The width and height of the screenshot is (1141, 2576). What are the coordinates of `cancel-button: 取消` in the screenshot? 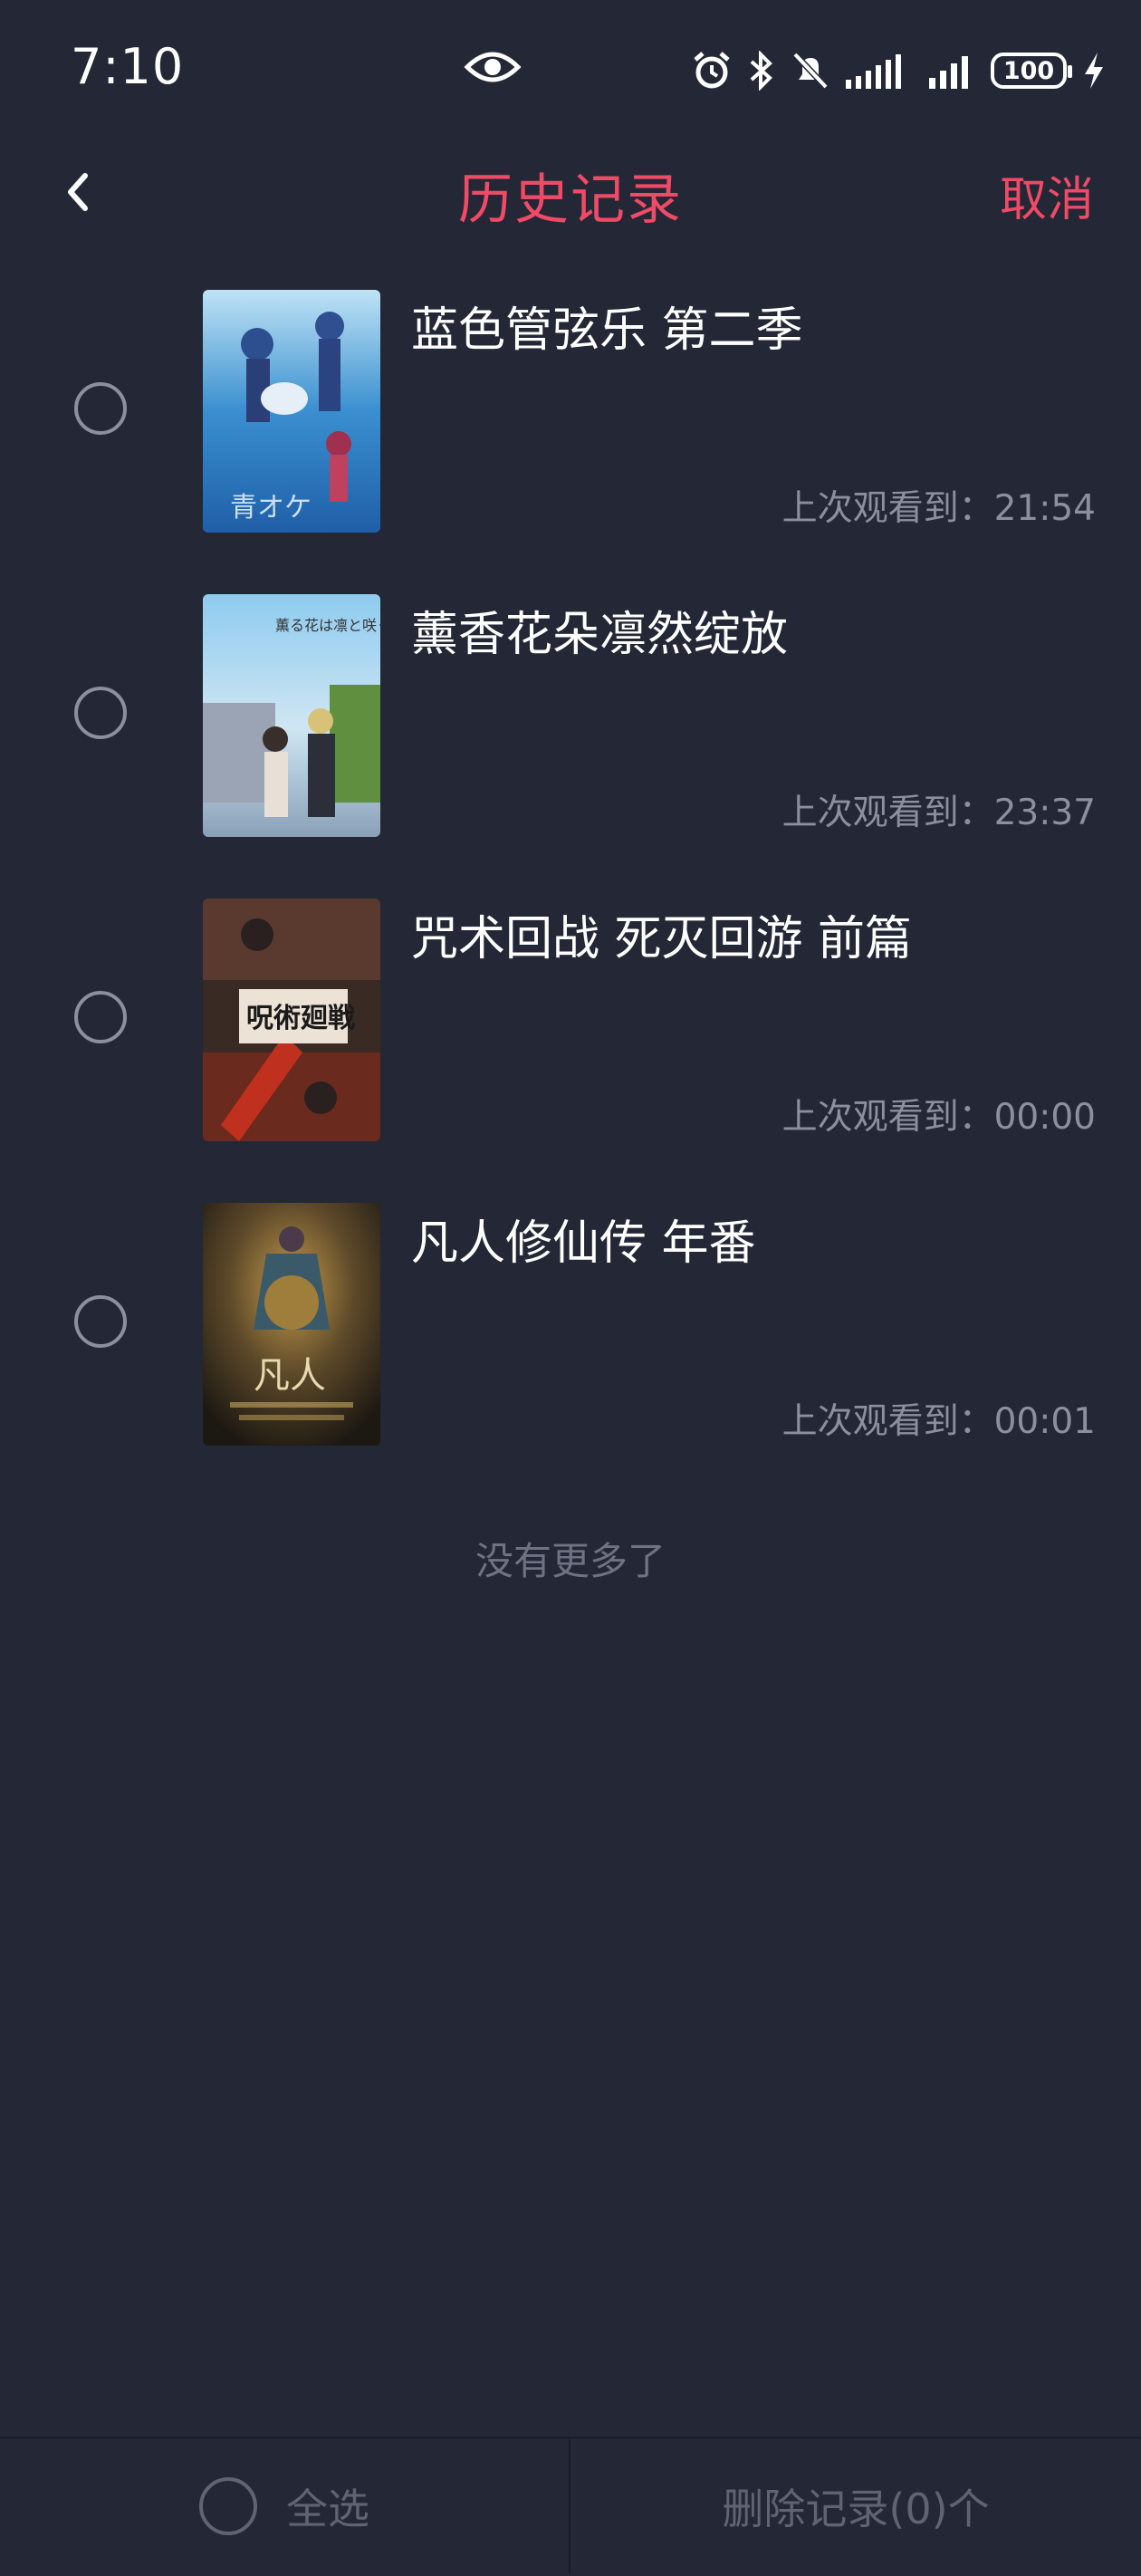 It's located at (1047, 195).